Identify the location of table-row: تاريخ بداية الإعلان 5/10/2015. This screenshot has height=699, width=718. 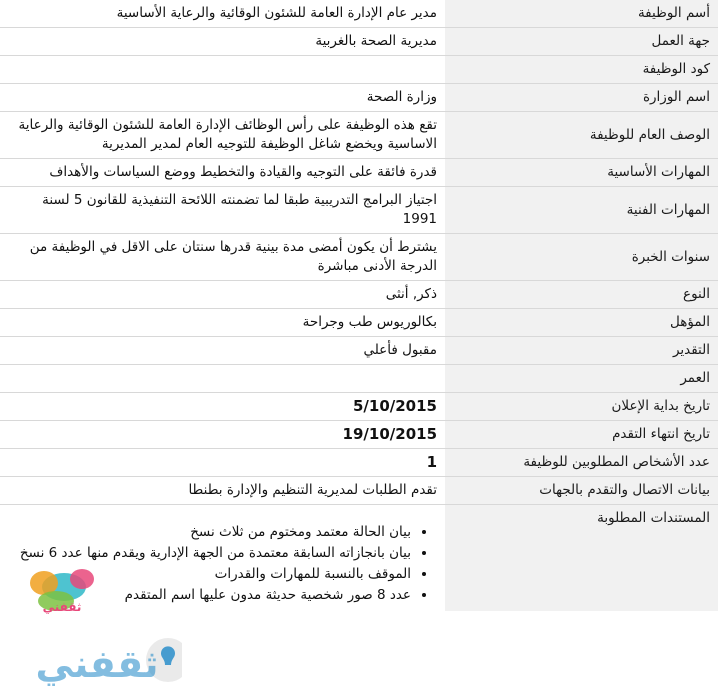
(359, 406).